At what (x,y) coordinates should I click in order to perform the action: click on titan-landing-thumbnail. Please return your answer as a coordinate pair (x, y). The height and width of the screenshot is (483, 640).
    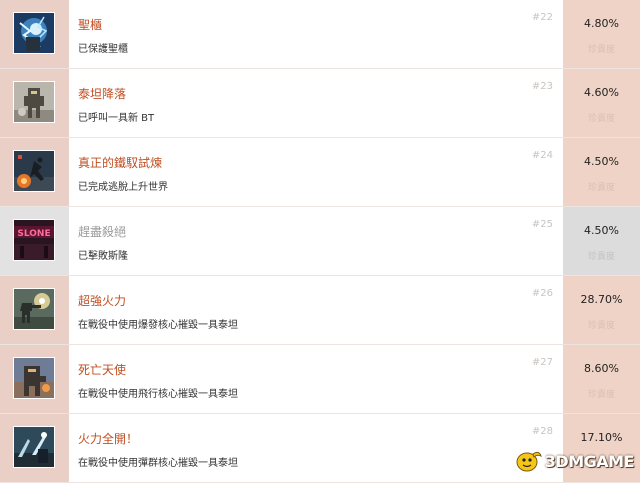
    Looking at the image, I should click on (34, 102).